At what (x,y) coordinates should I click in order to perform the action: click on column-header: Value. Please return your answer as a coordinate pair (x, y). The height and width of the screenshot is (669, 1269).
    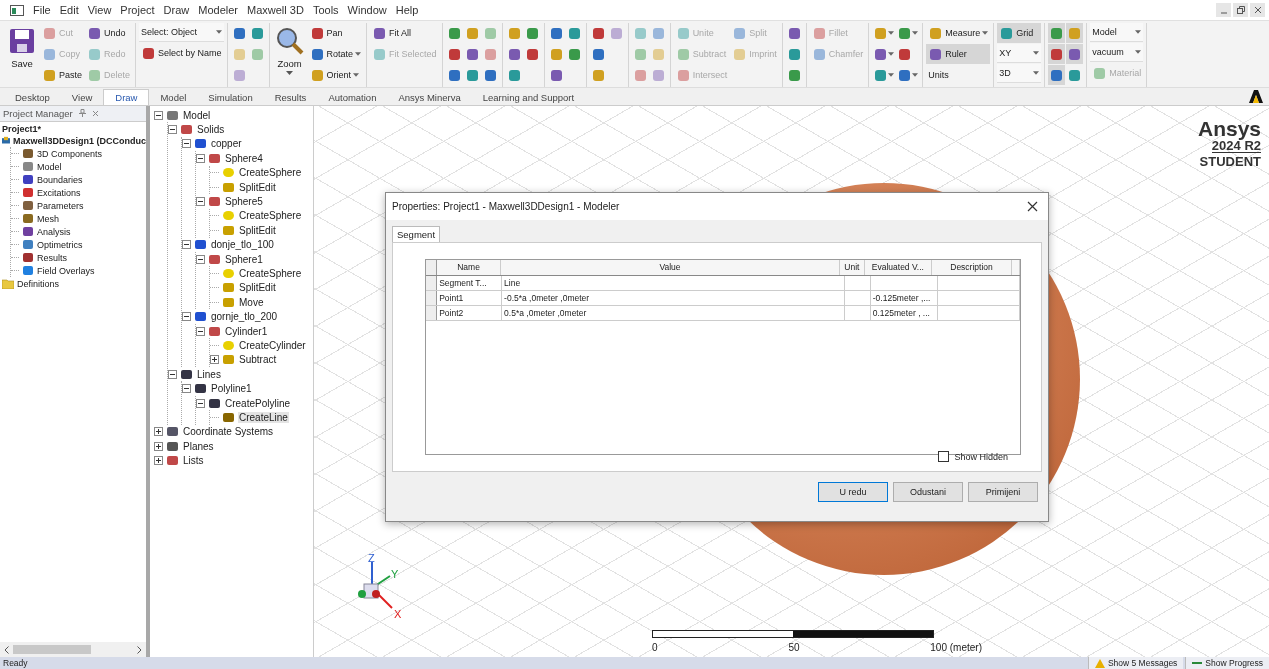
    Looking at the image, I should click on (670, 267).